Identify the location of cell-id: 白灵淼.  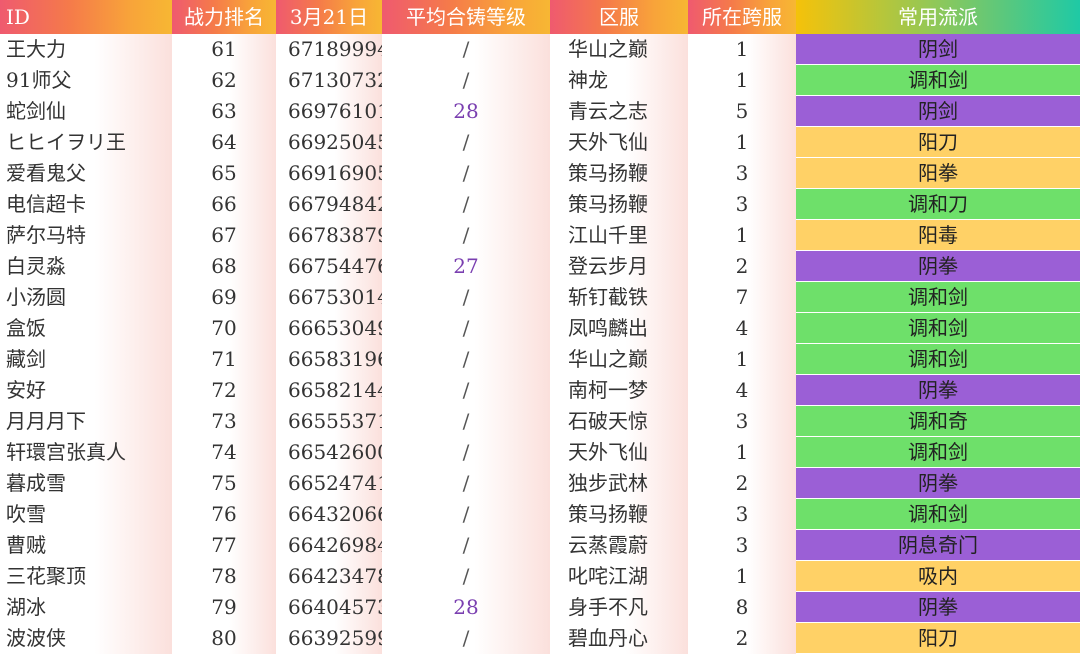
(86, 266).